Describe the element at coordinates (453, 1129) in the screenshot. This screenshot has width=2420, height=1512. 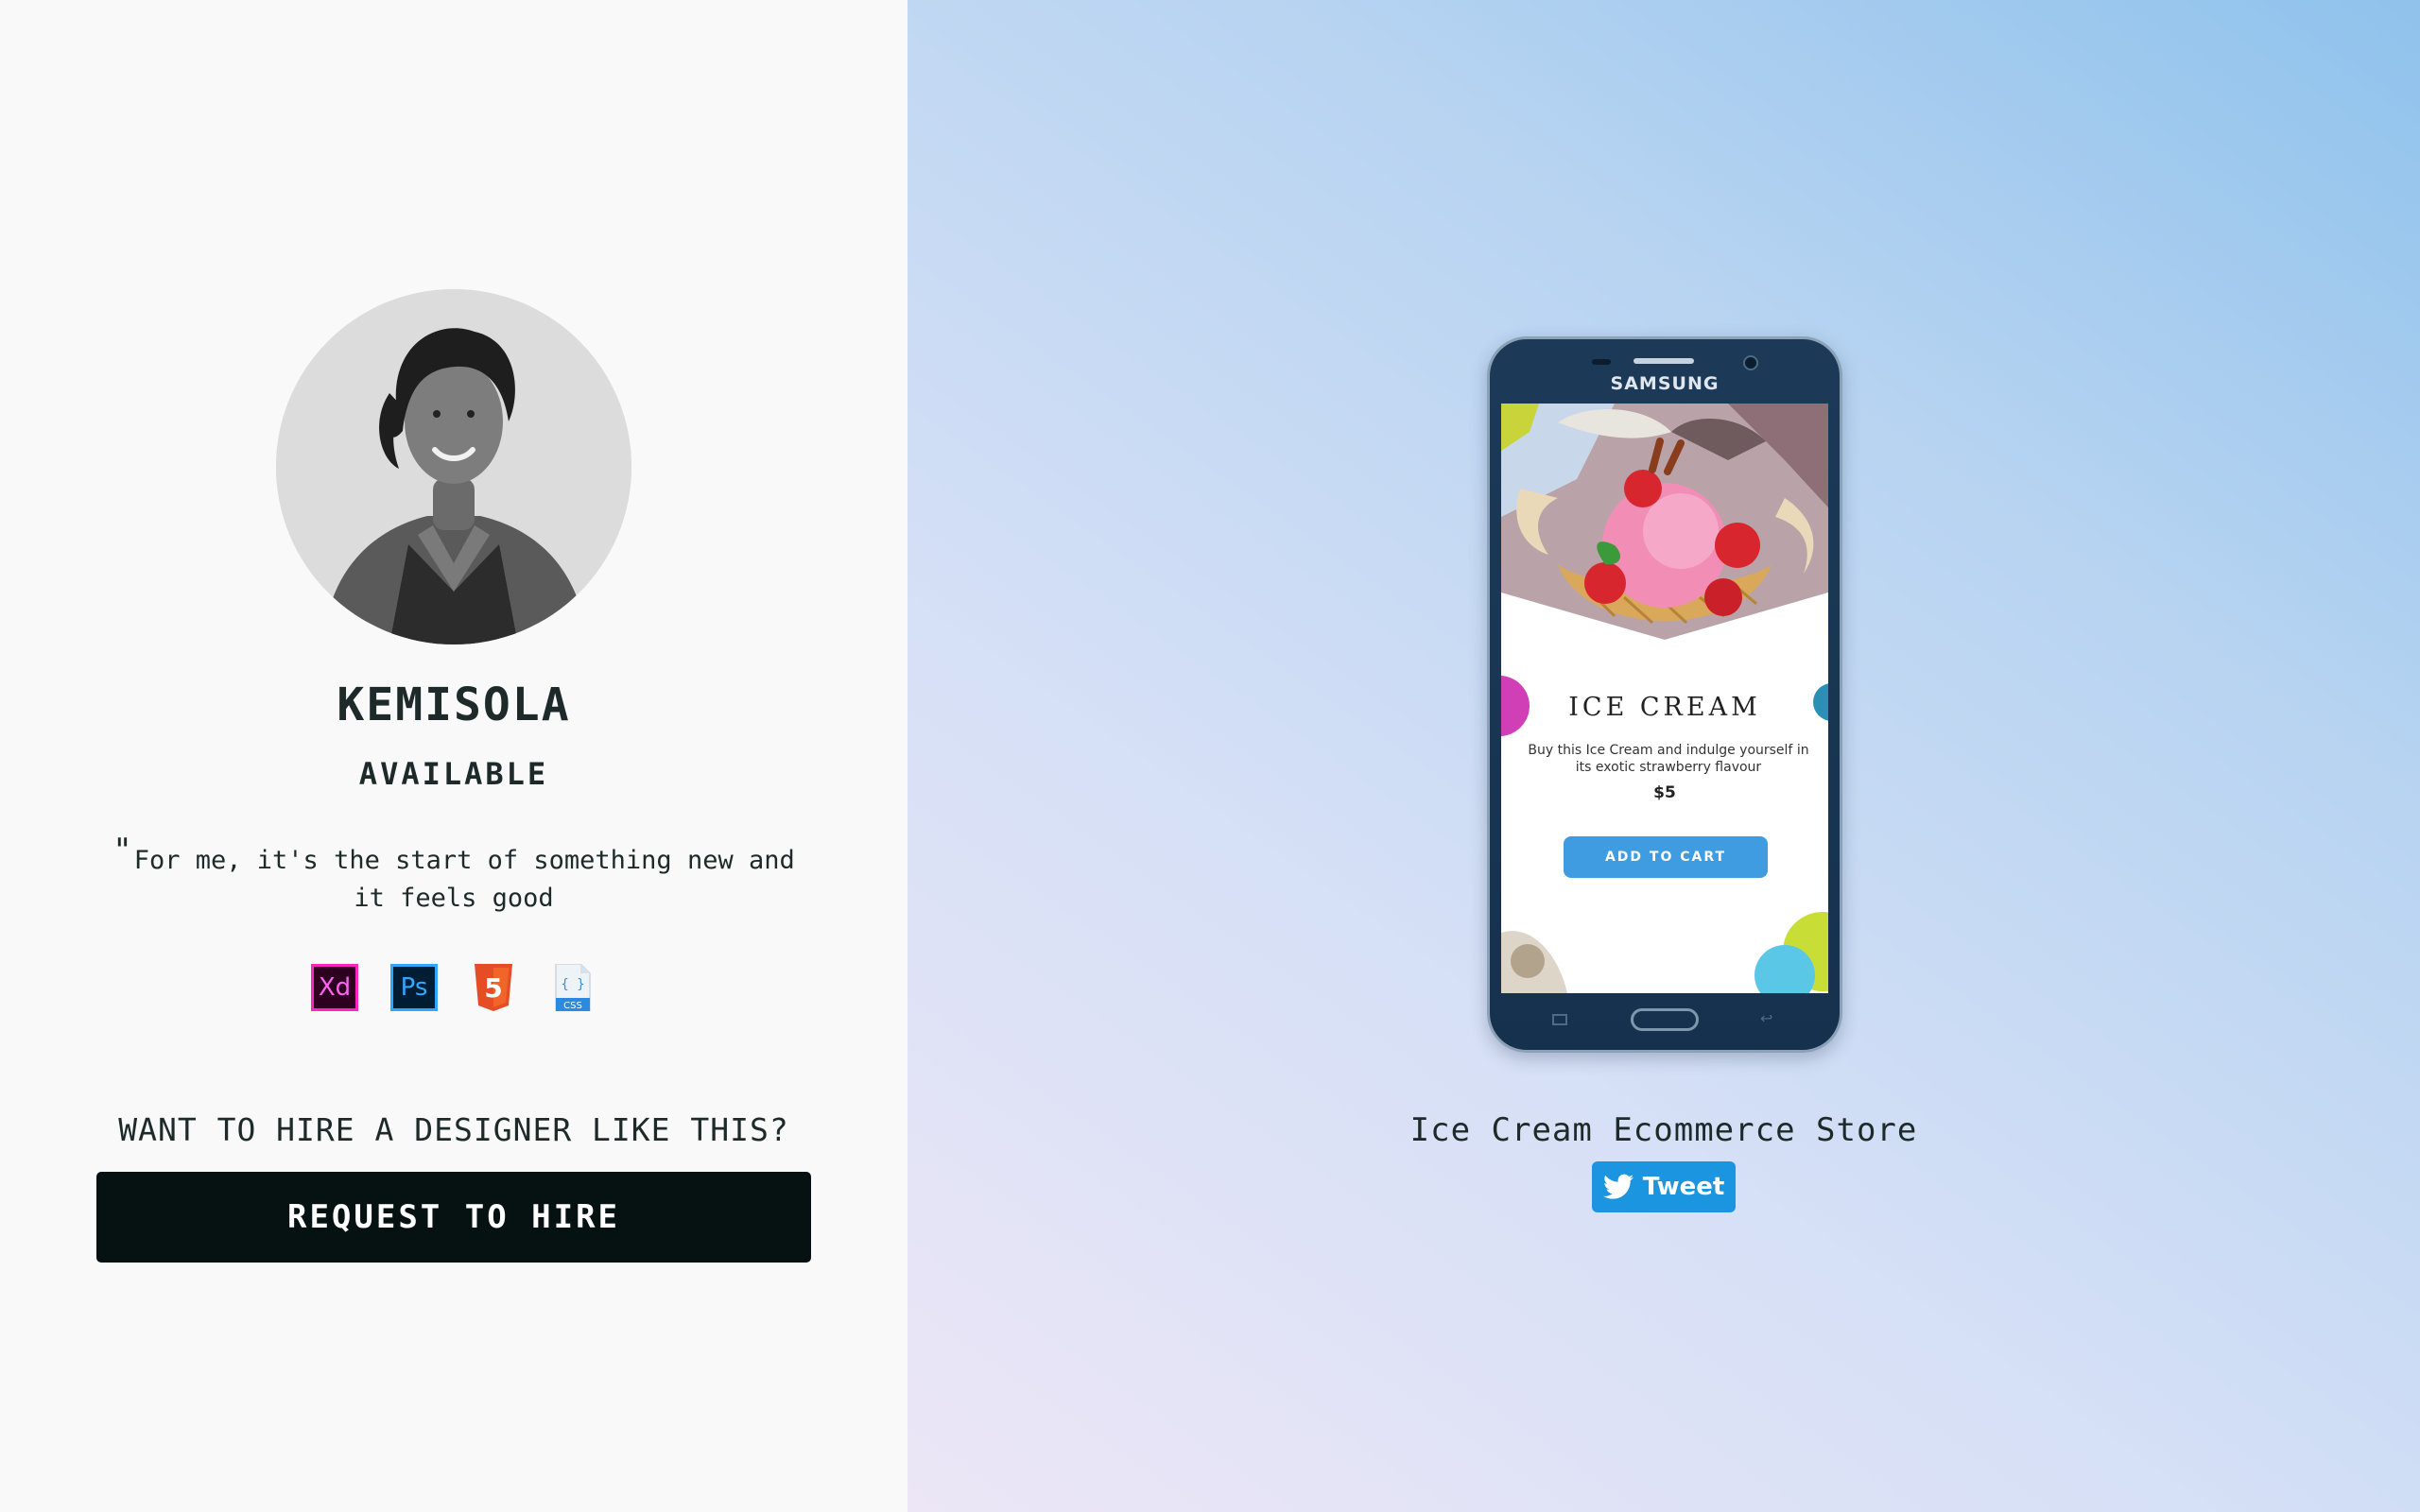
I see `hire-prompt: WANT TO HIRE A DESIGNER LIKE THIS?` at that location.